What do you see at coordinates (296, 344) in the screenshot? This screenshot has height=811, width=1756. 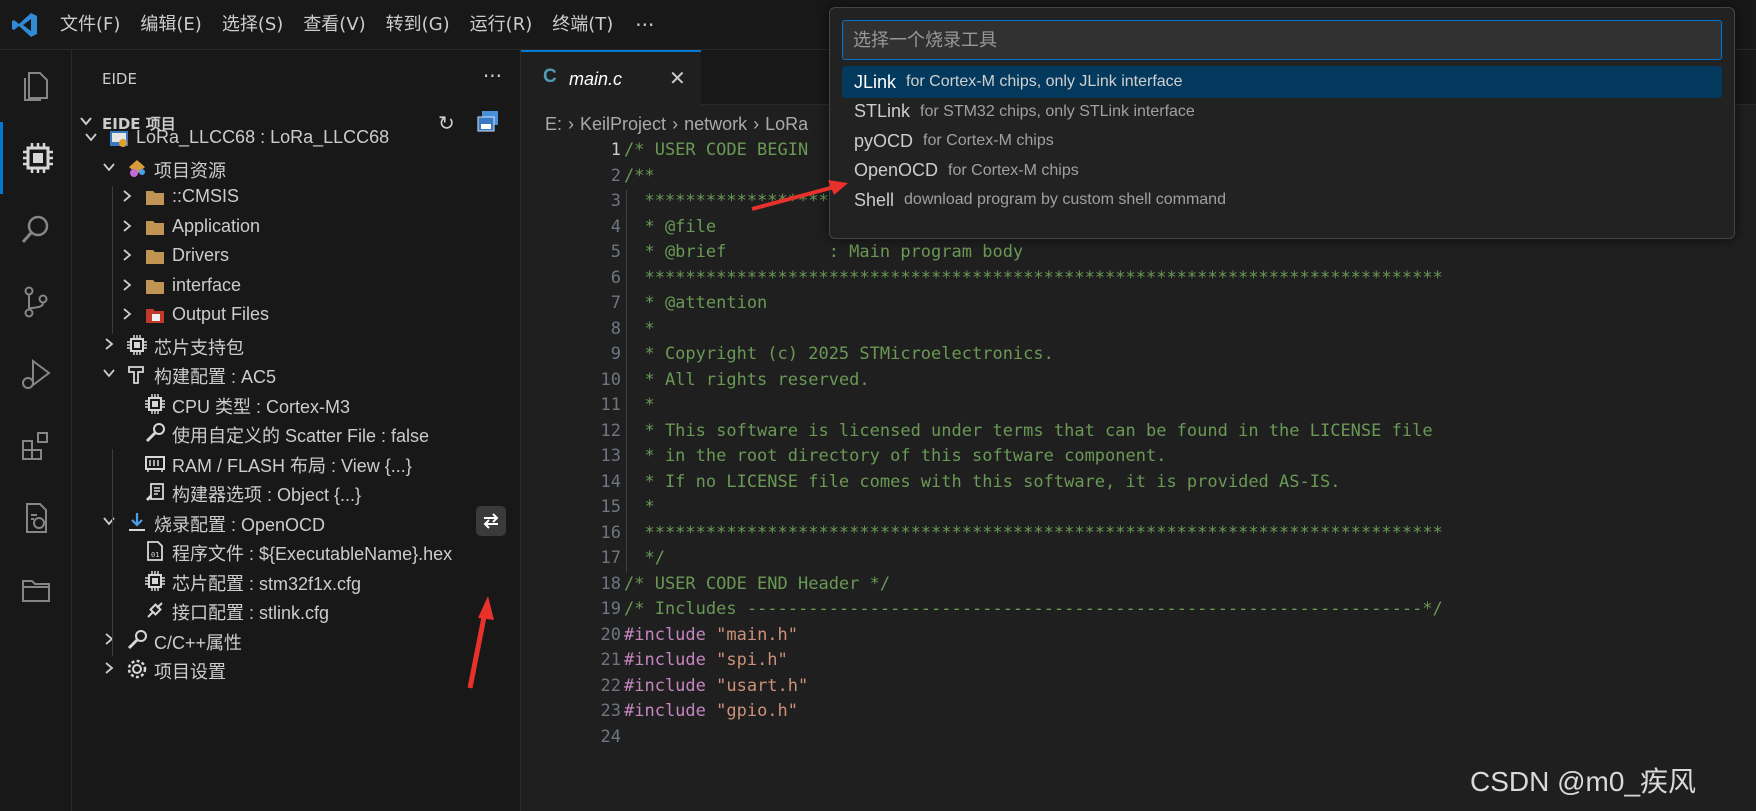 I see `tree-item: 芯片支持包` at bounding box center [296, 344].